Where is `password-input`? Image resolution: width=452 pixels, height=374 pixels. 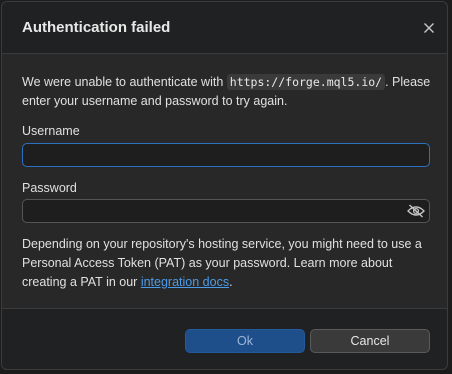
password-input is located at coordinates (226, 211).